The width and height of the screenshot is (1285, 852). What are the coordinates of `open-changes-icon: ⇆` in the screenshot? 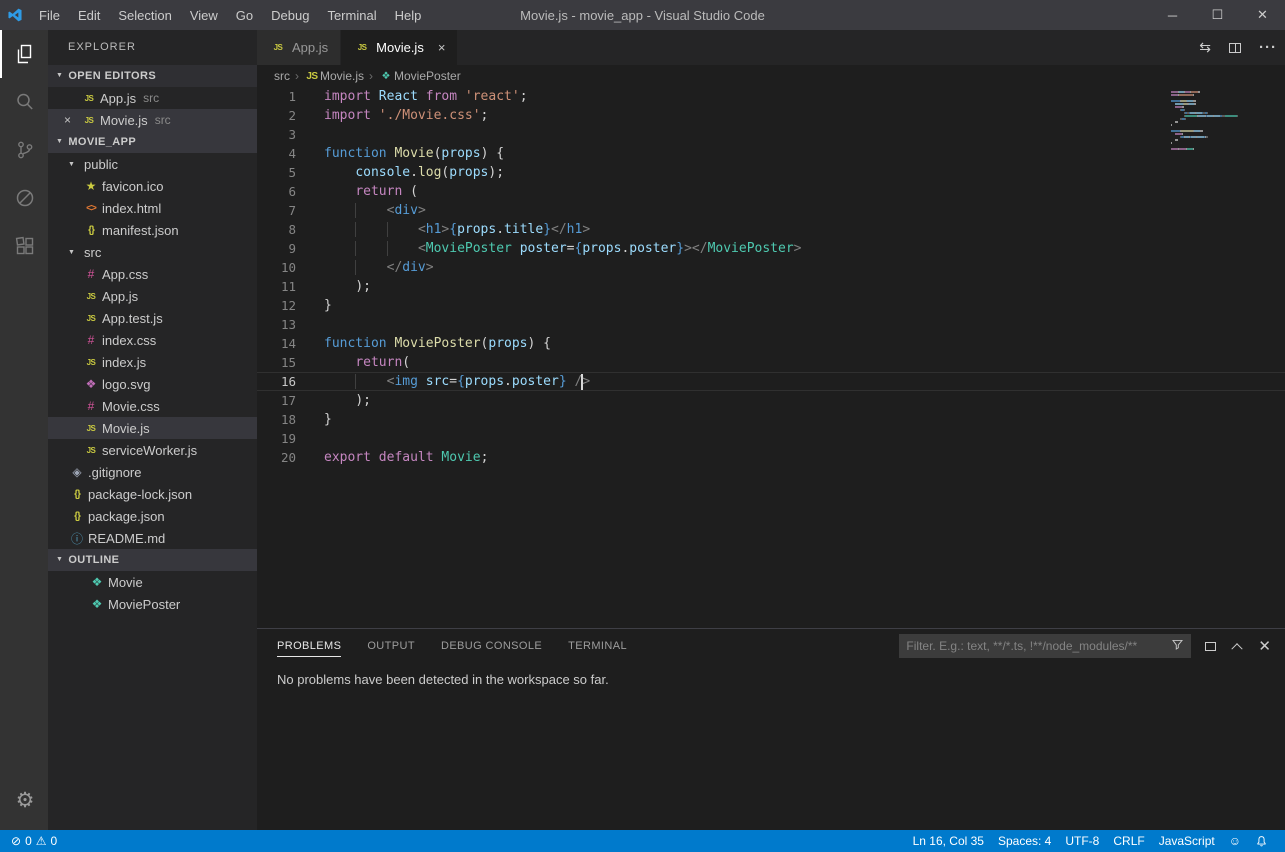 It's located at (1205, 47).